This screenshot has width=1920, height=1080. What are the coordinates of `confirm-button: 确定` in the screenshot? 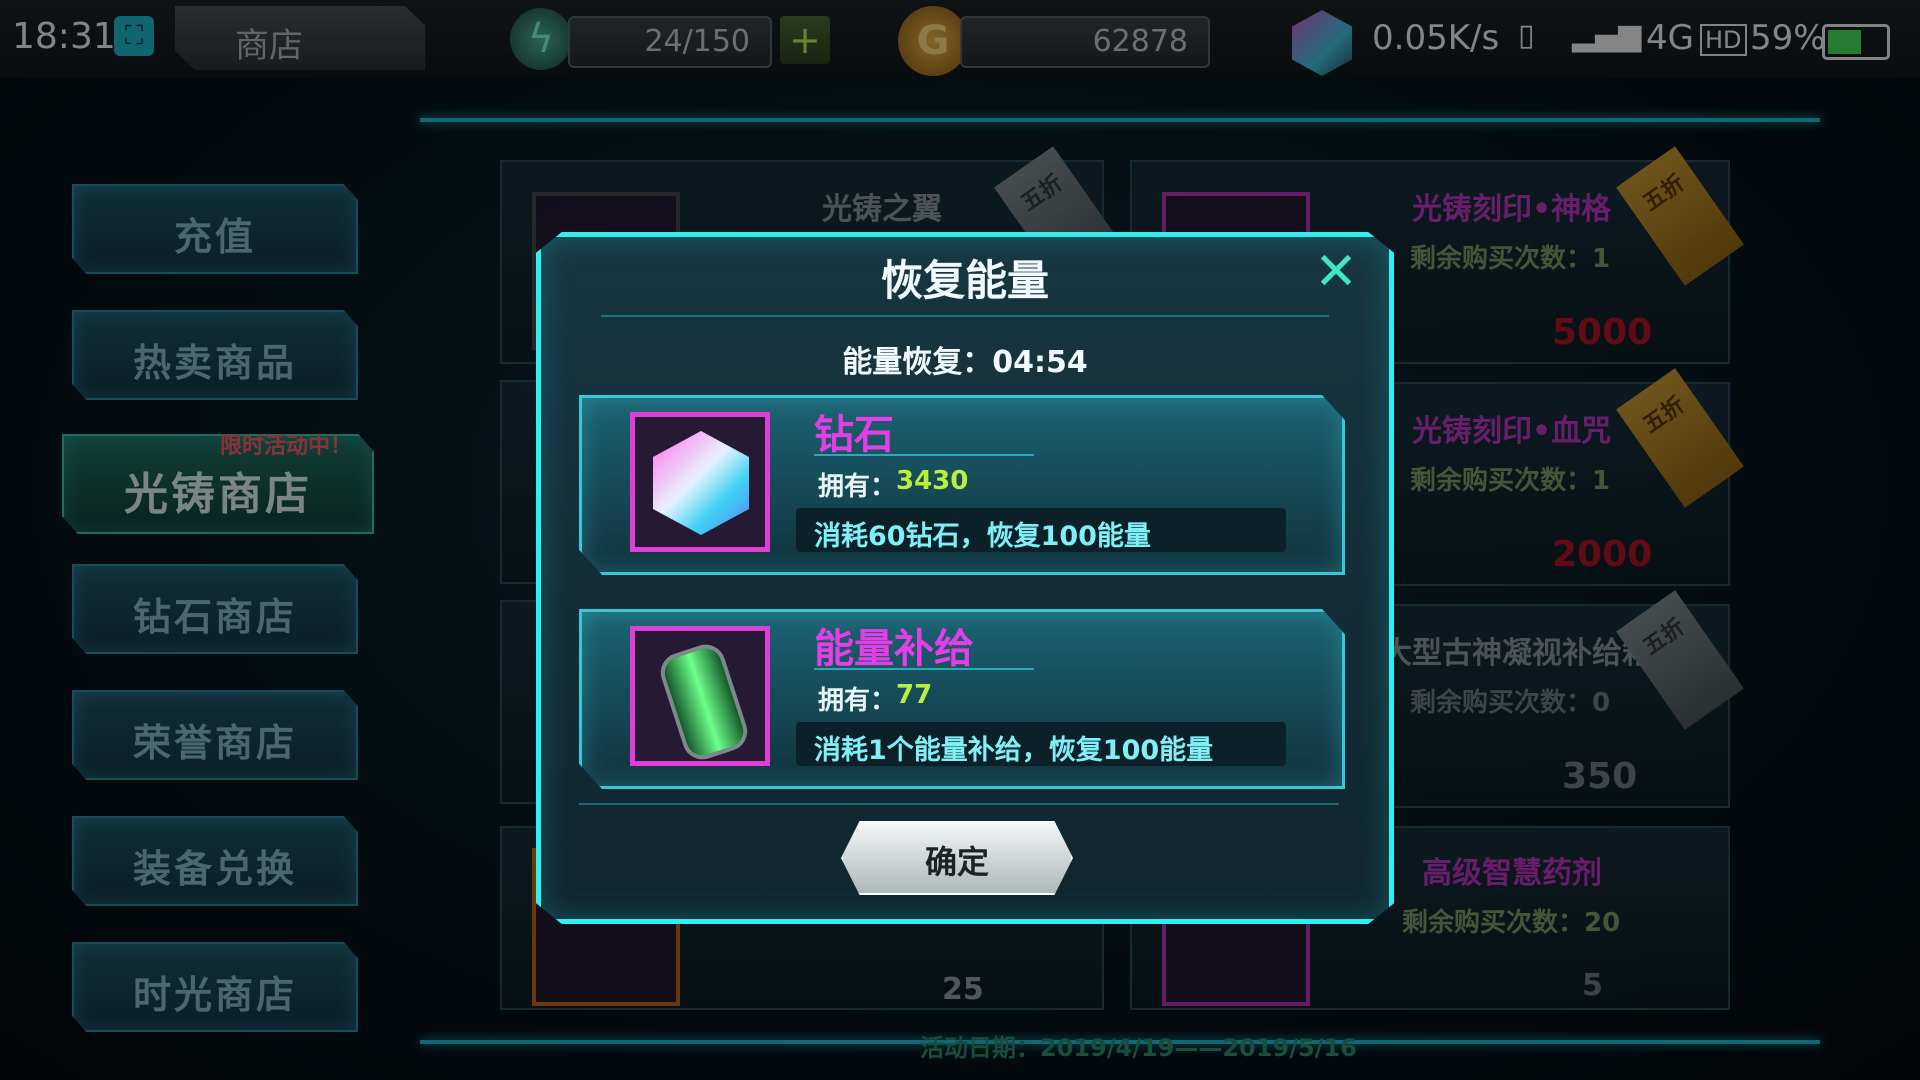 It's located at (957, 858).